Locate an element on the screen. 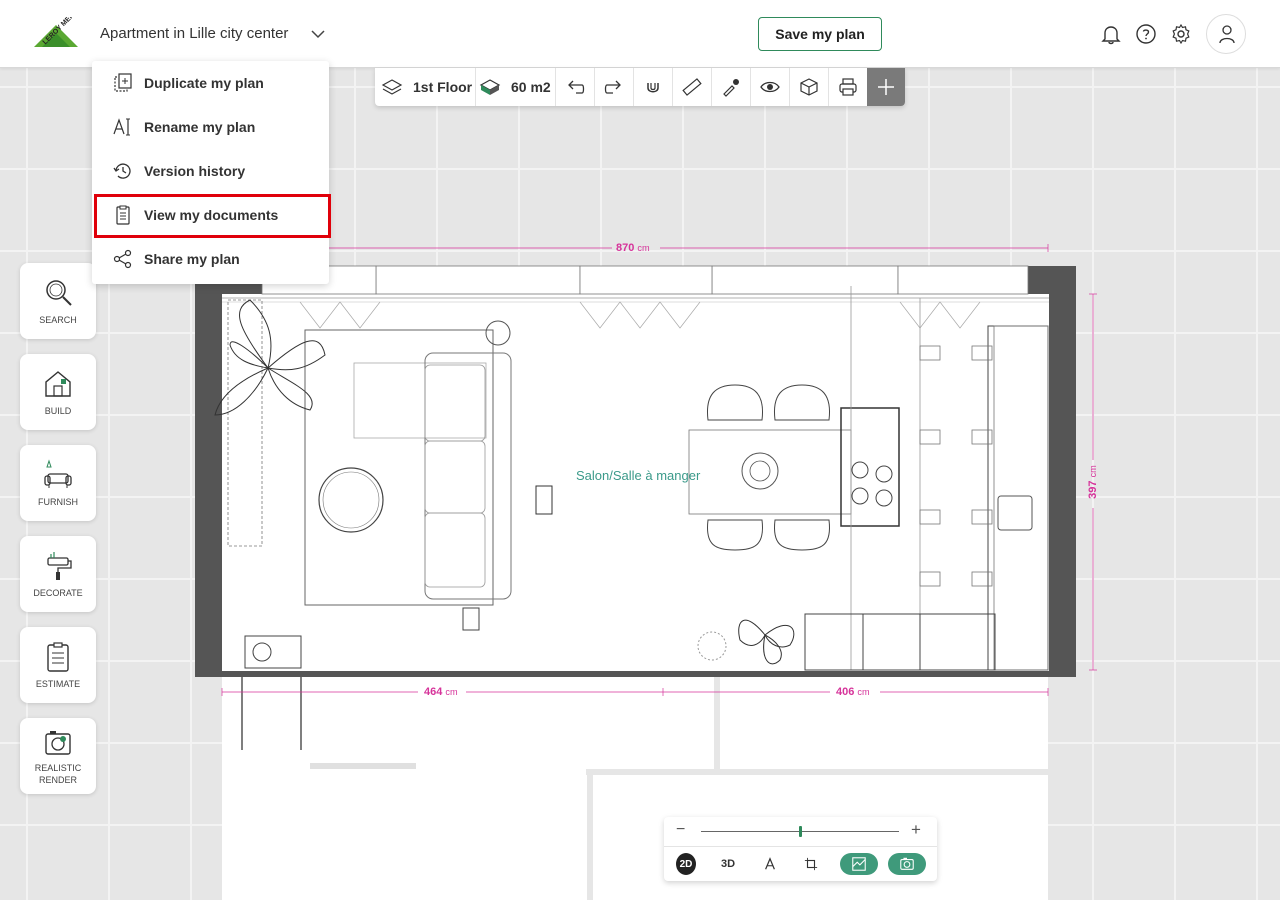  chevron-down-icon is located at coordinates (318, 34).